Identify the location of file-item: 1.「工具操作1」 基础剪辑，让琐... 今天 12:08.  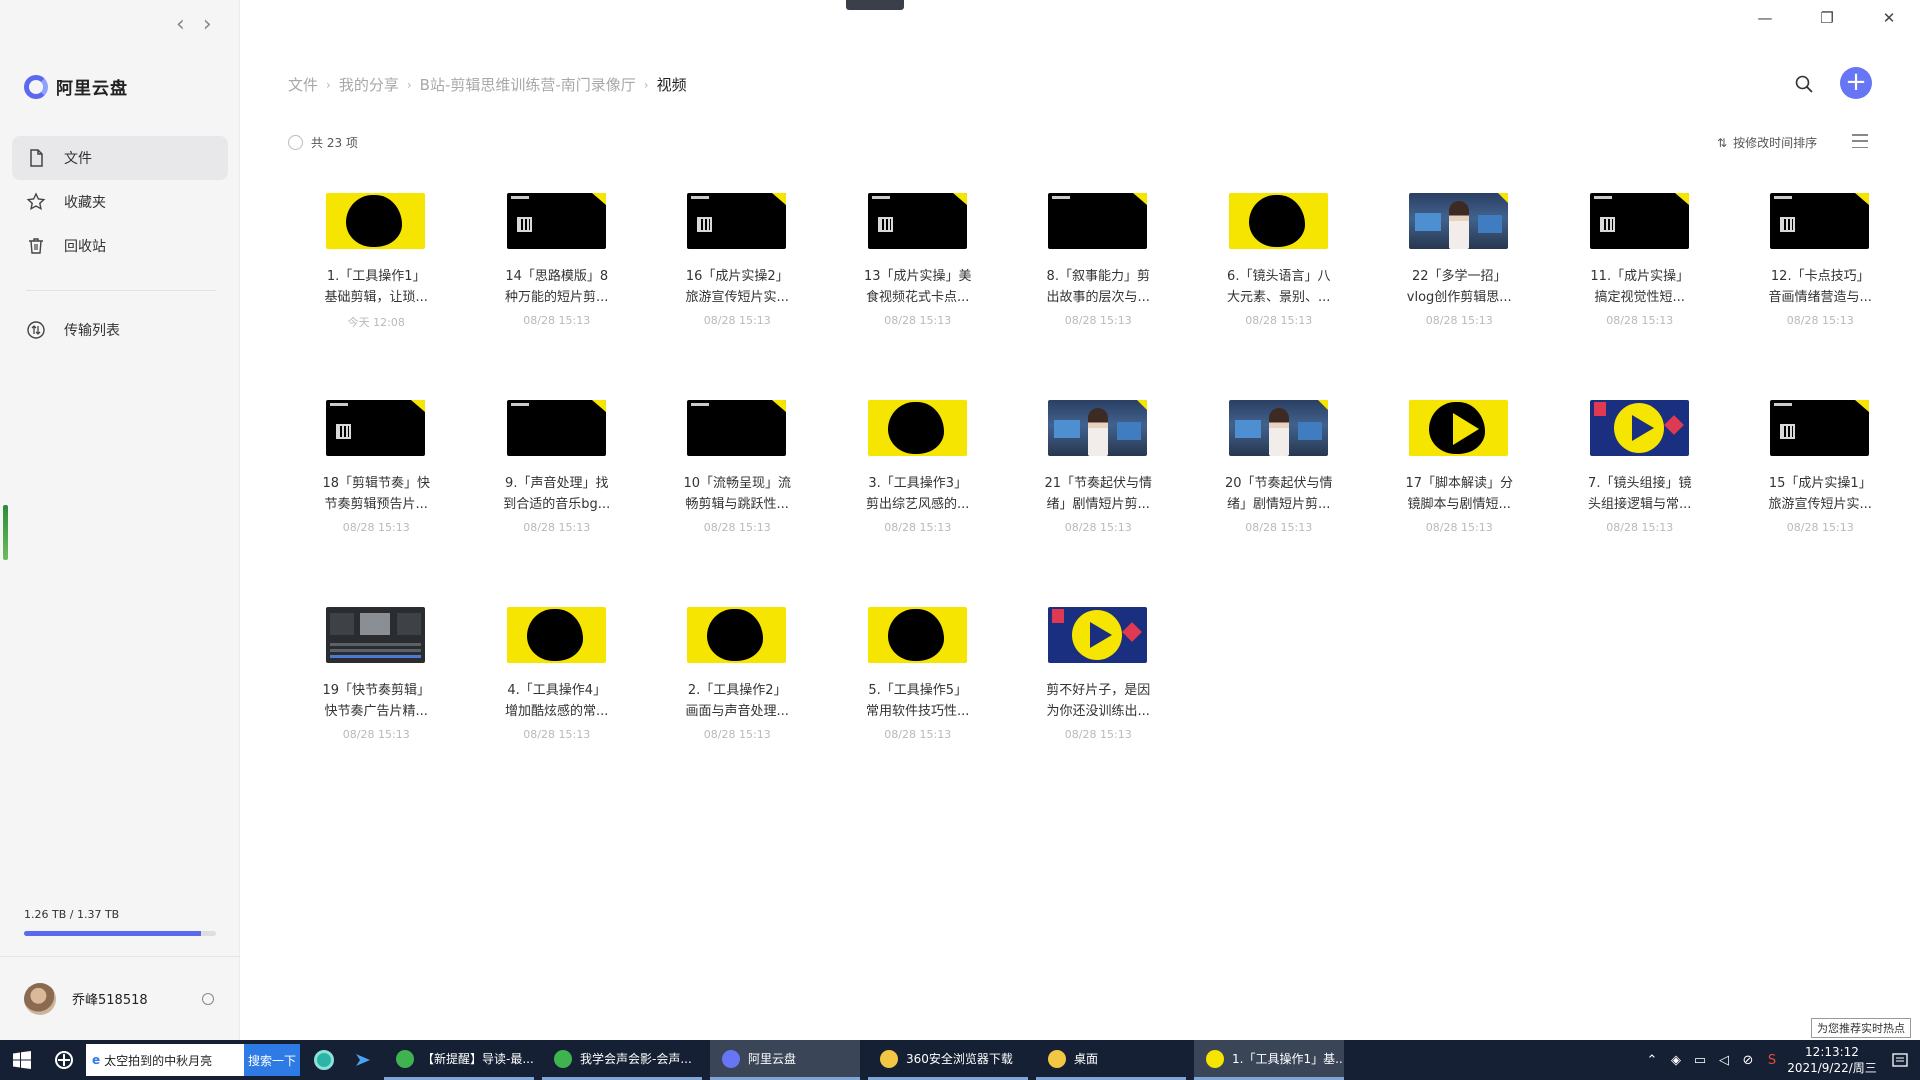
(376, 281).